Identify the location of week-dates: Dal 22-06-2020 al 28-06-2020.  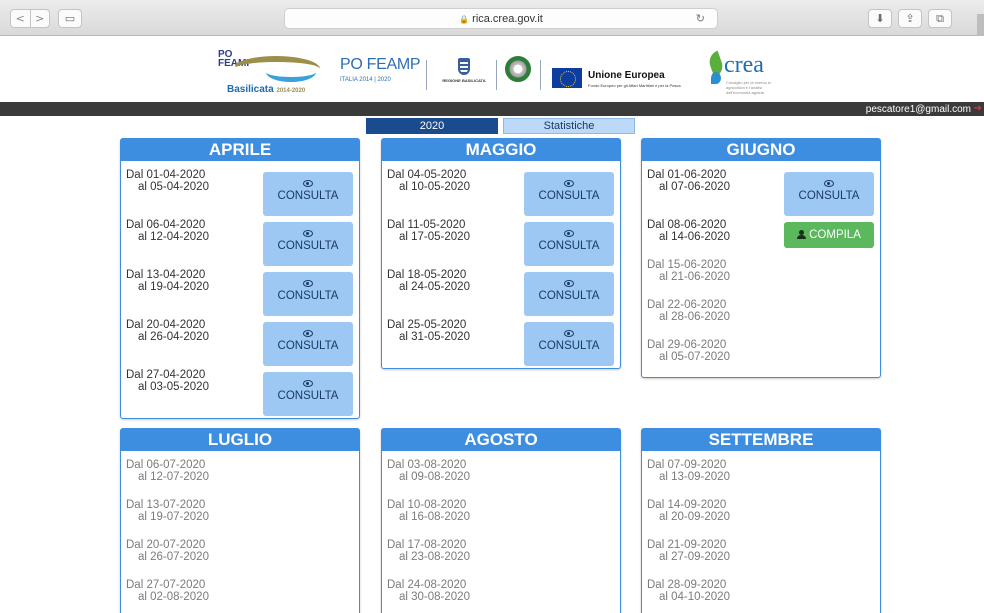
(688, 311).